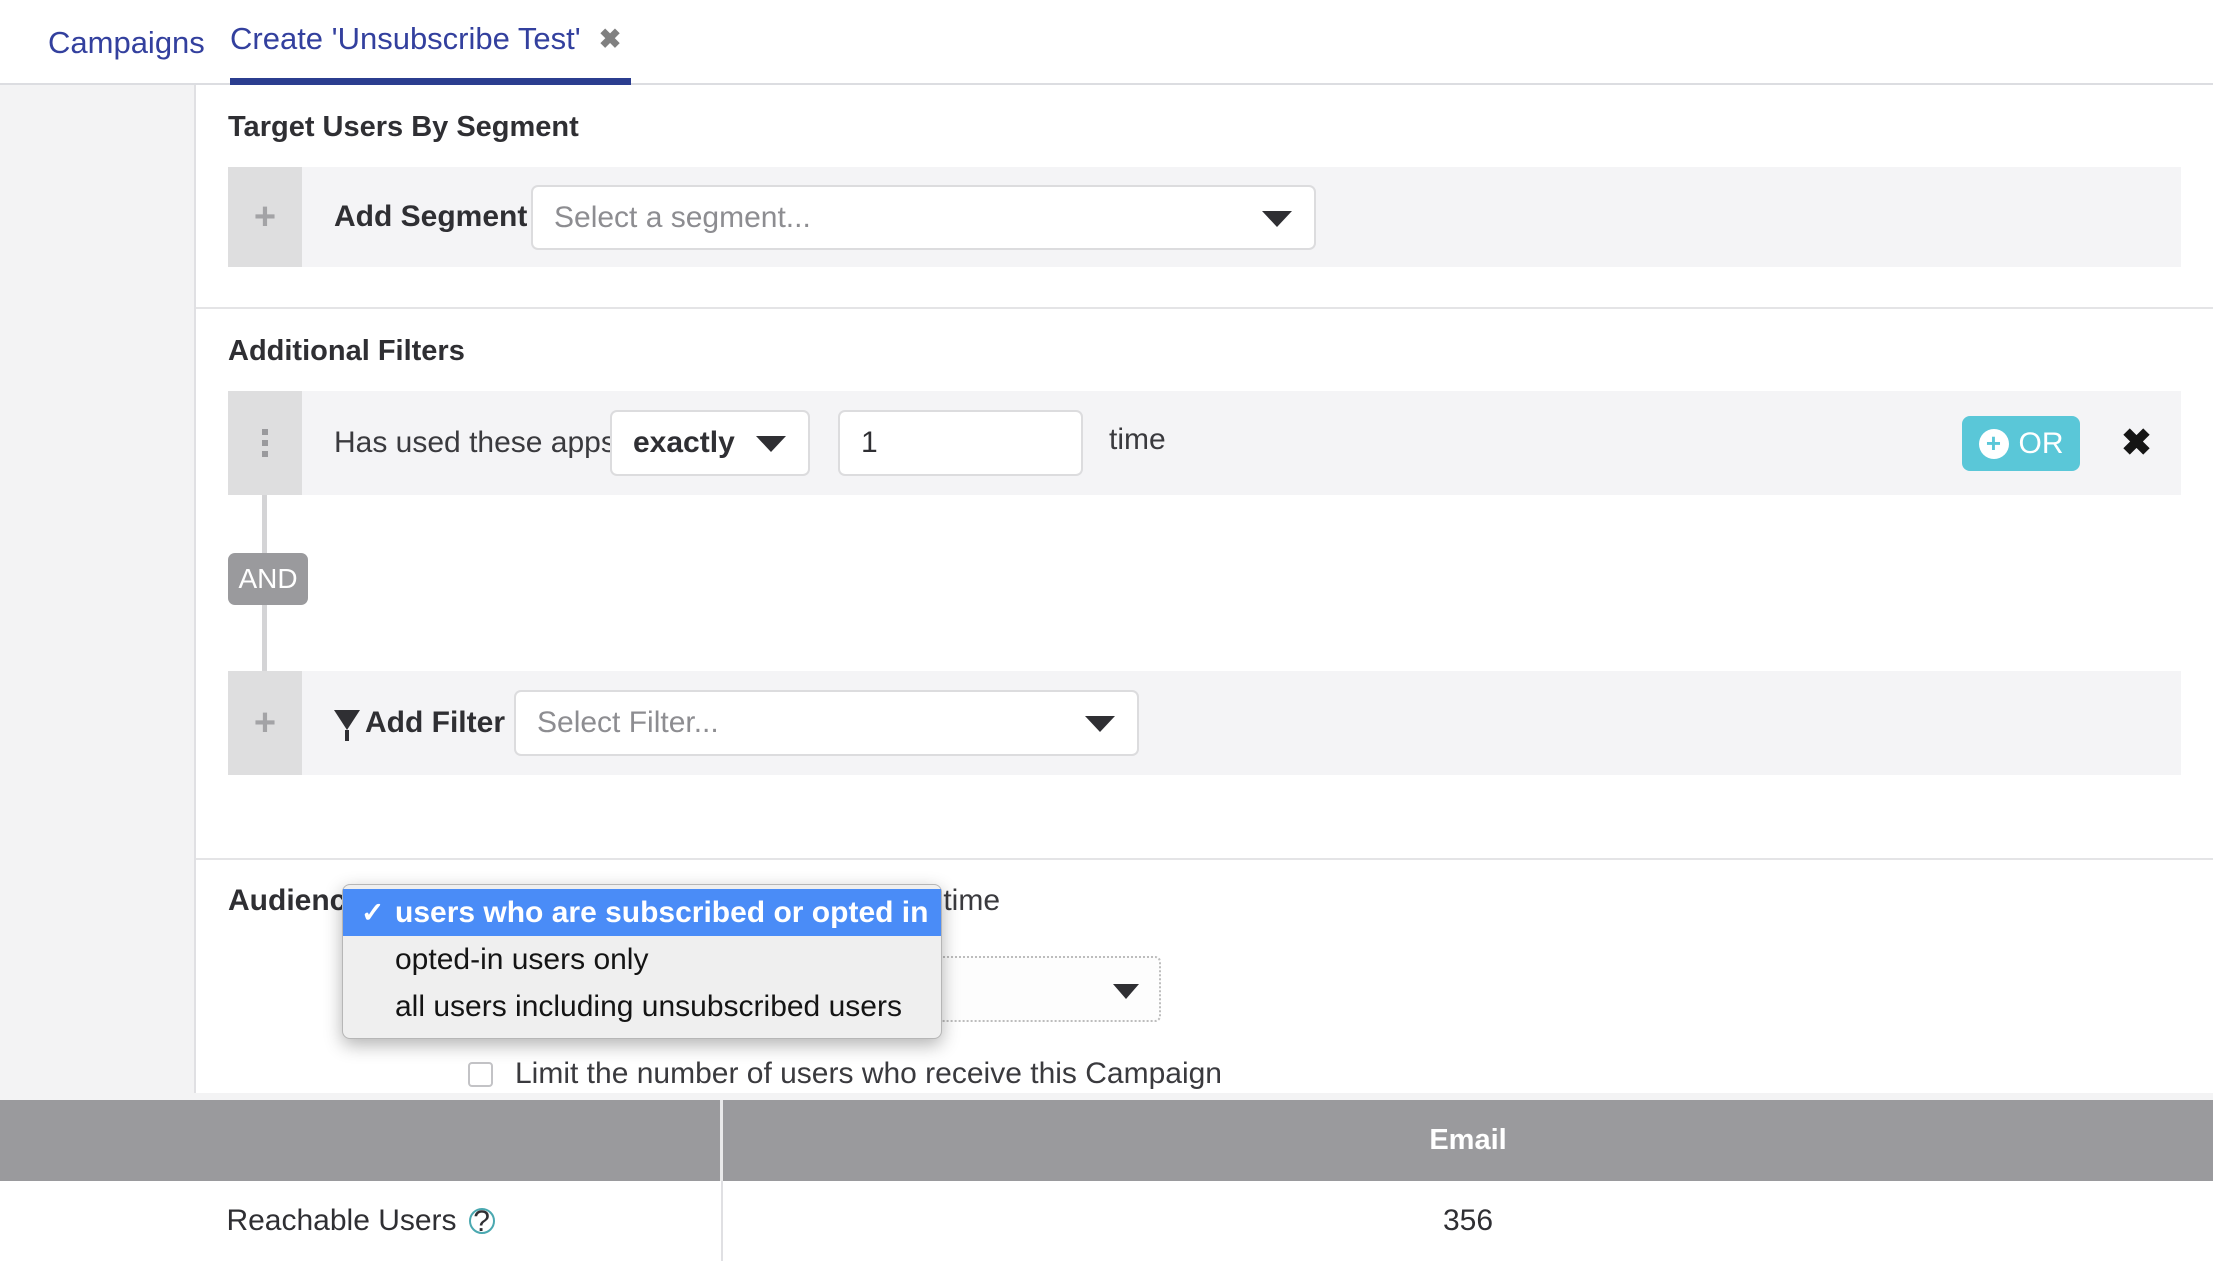  I want to click on or-button-label: OR, so click(2041, 443).